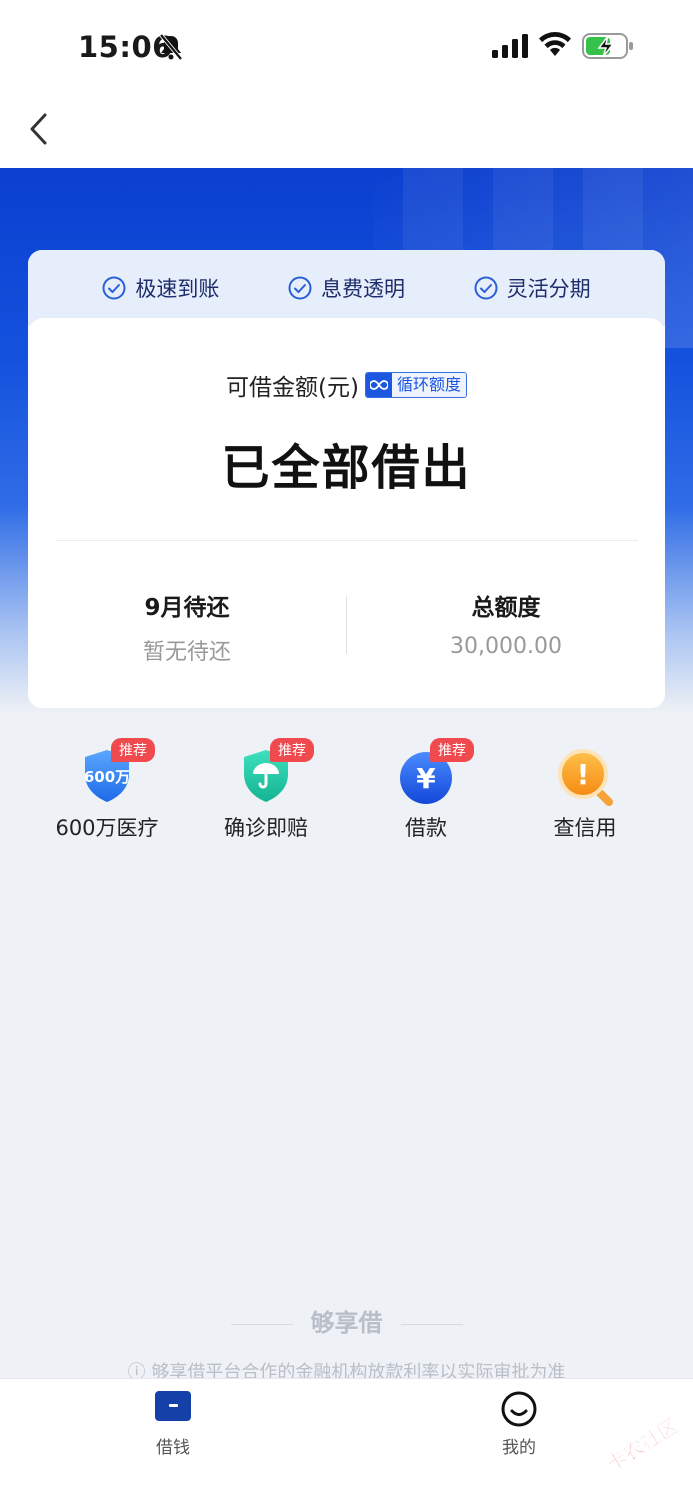 This screenshot has width=693, height=1500. Describe the element at coordinates (346, 468) in the screenshot. I see `amount-status: 已全部借出` at that location.